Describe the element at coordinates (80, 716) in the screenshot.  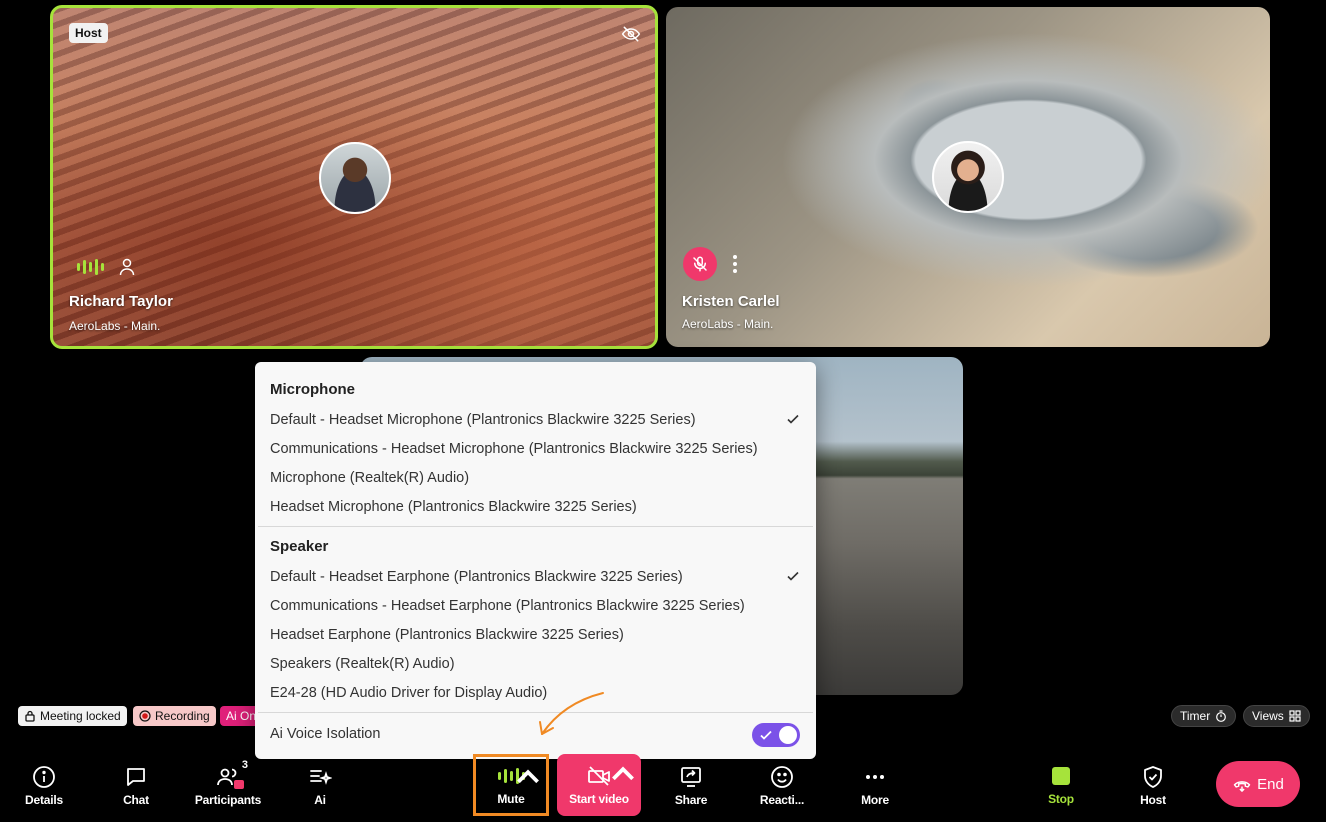
I see `meeting-locked-label: Meeting locked` at that location.